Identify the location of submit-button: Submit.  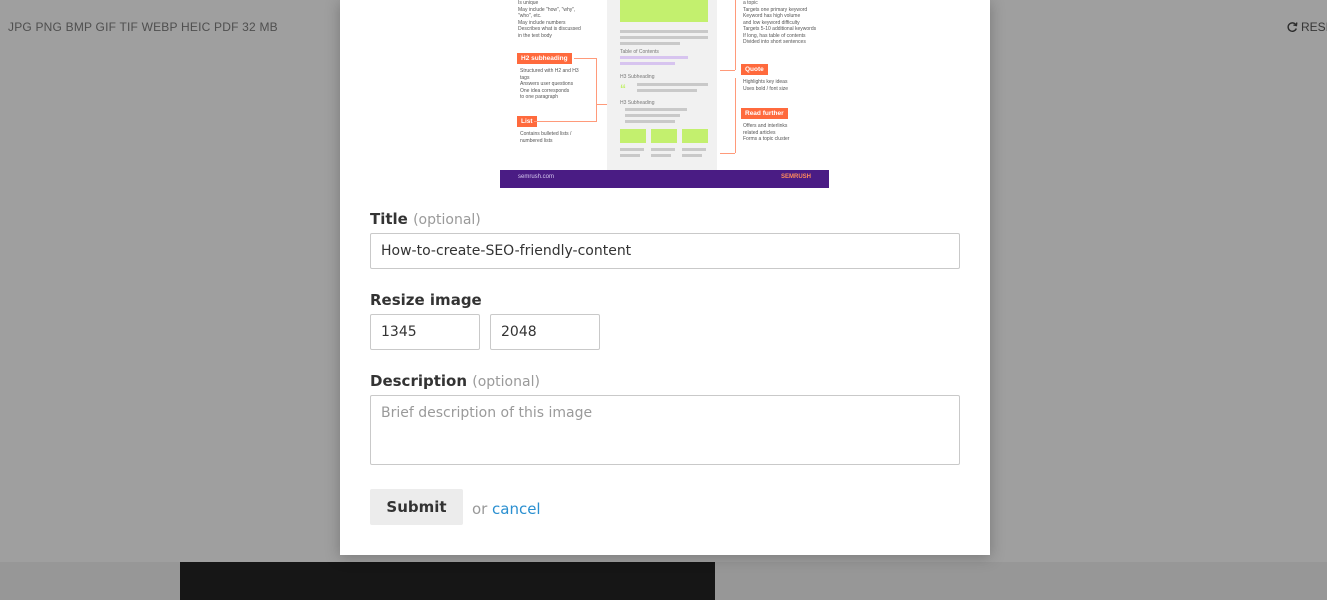
(416, 507).